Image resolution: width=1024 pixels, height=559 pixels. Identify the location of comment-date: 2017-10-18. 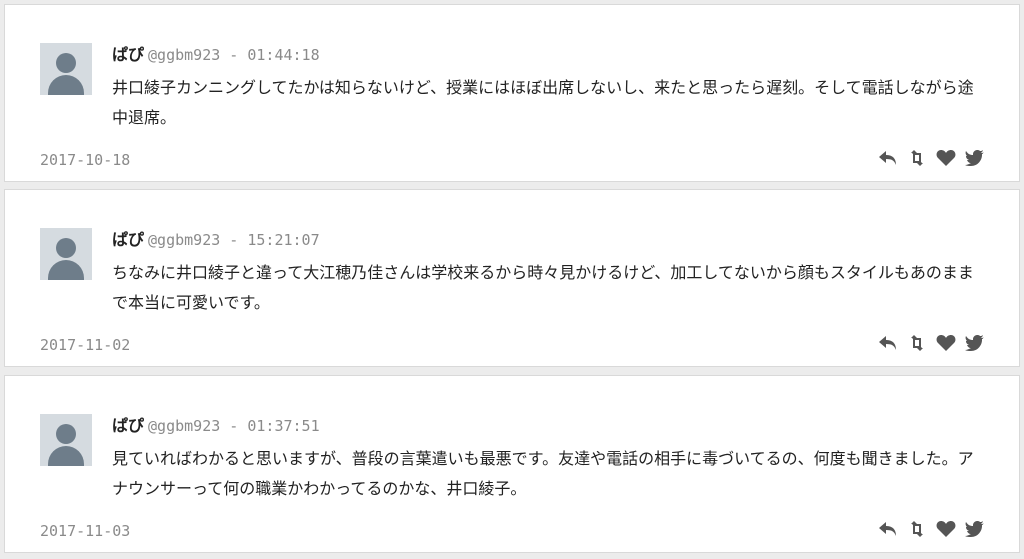
(85, 160).